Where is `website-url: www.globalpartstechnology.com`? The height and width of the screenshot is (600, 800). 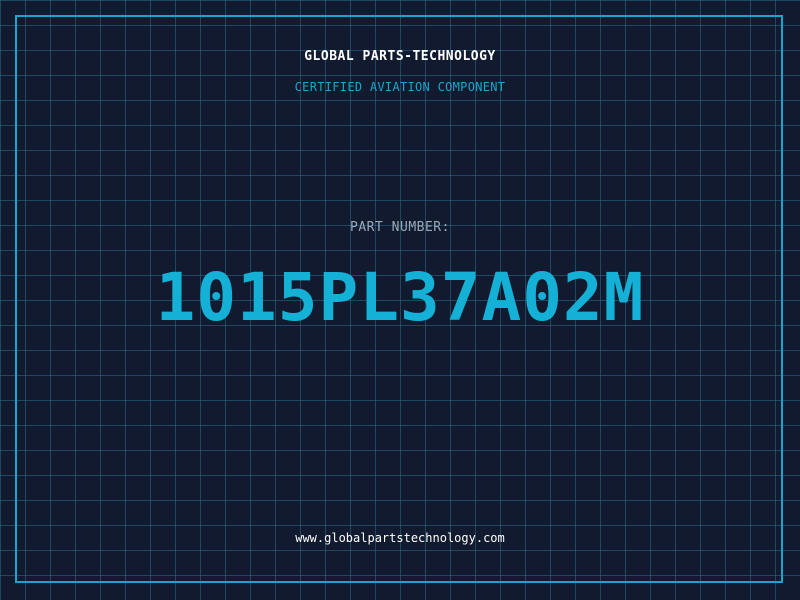 website-url: www.globalpartstechnology.com is located at coordinates (400, 538).